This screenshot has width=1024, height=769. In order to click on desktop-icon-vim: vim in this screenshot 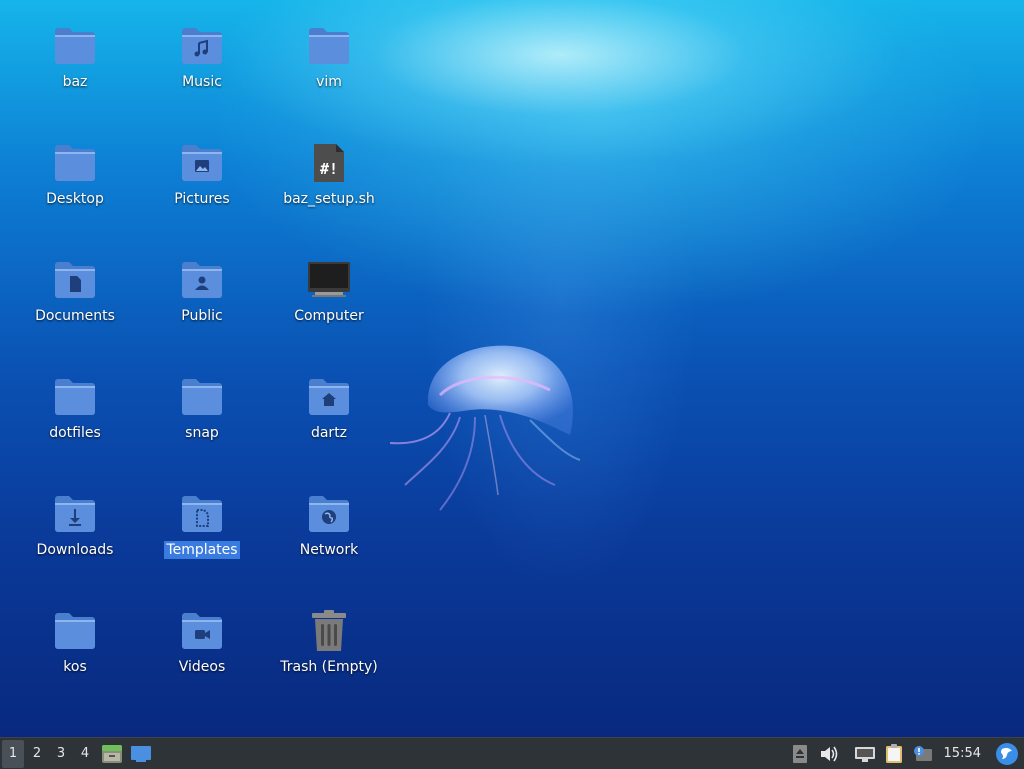, I will do `click(329, 74)`.